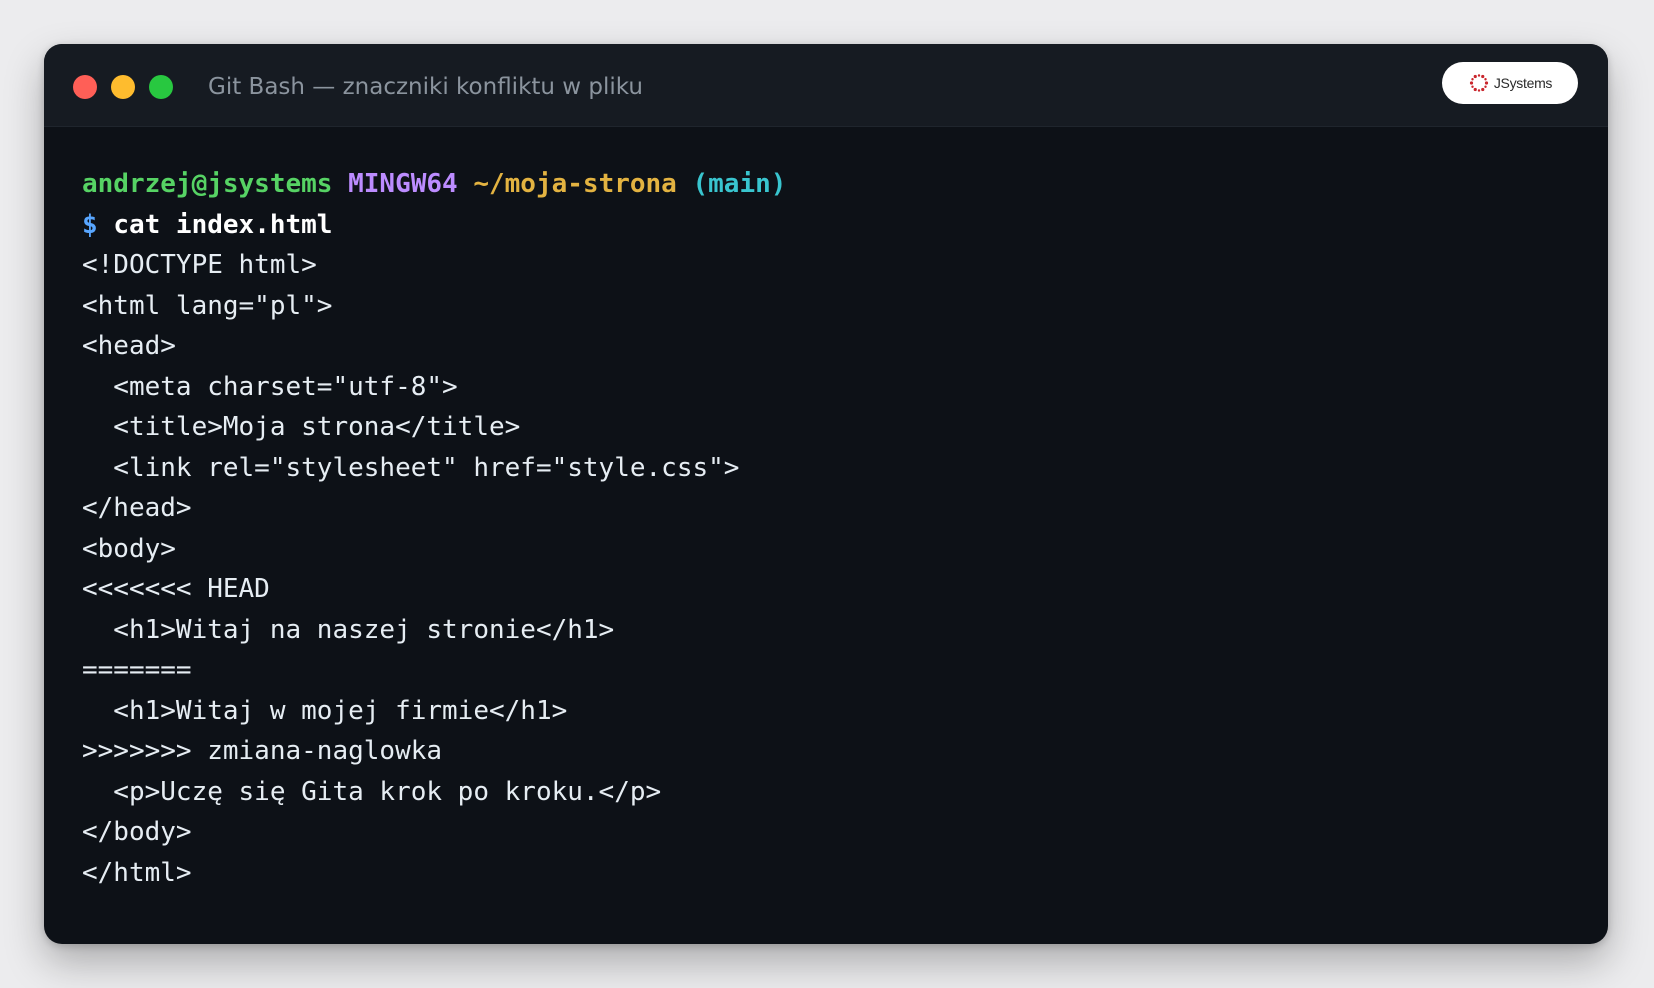 This screenshot has height=988, width=1654. What do you see at coordinates (137, 832) in the screenshot?
I see `output-line: </body>` at bounding box center [137, 832].